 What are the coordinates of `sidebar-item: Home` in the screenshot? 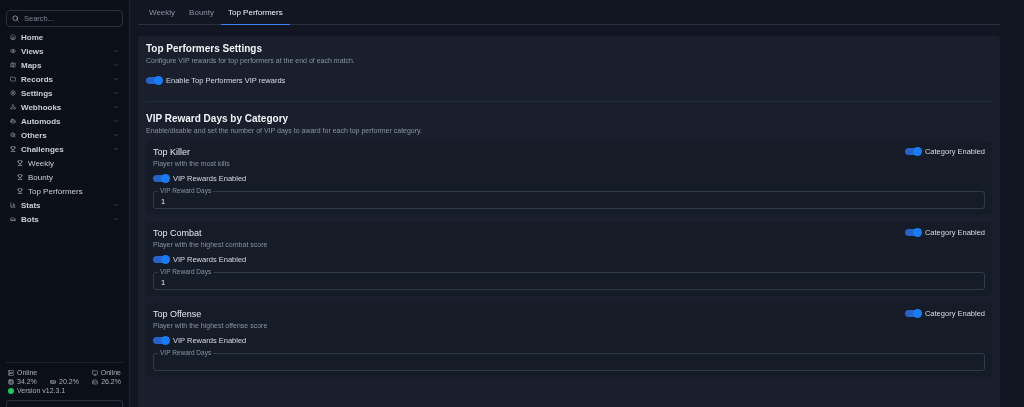 It's located at (64, 37).